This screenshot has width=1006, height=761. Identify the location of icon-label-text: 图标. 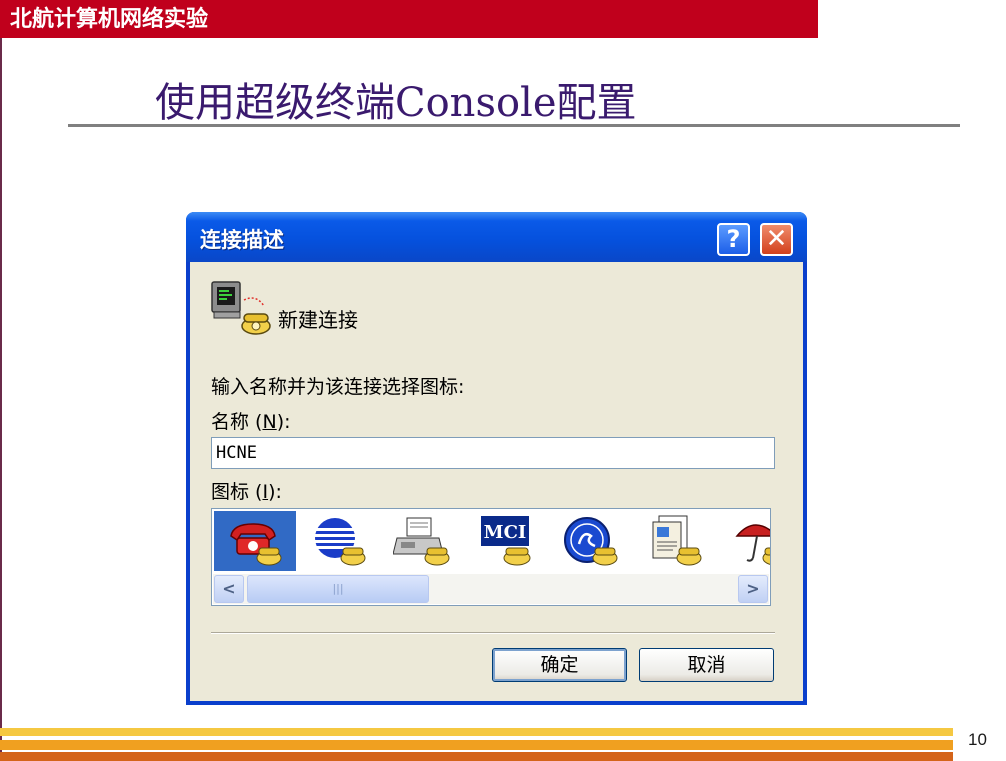
(230, 492).